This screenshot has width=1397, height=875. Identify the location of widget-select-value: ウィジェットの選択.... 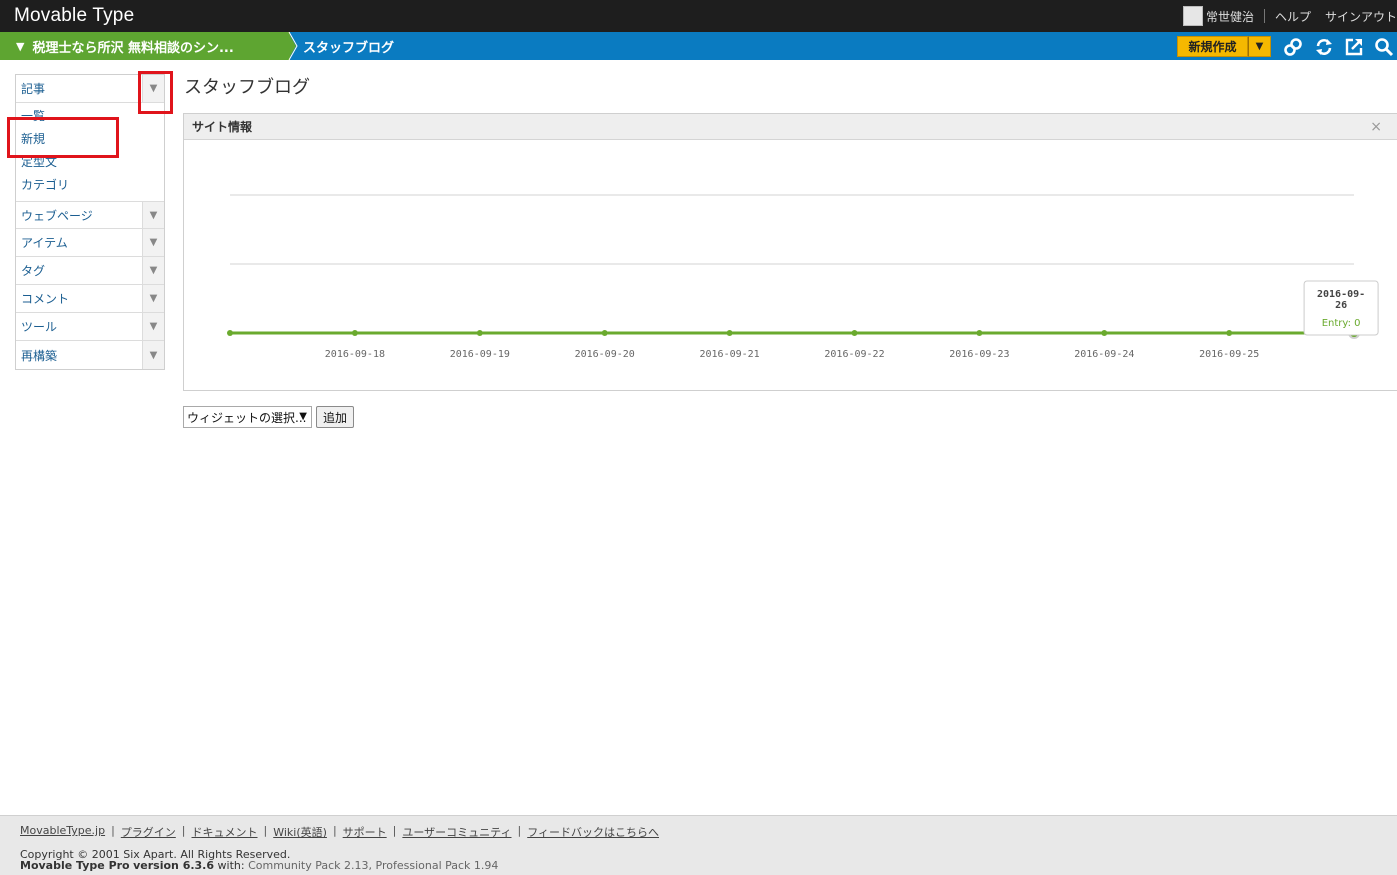
(247, 417).